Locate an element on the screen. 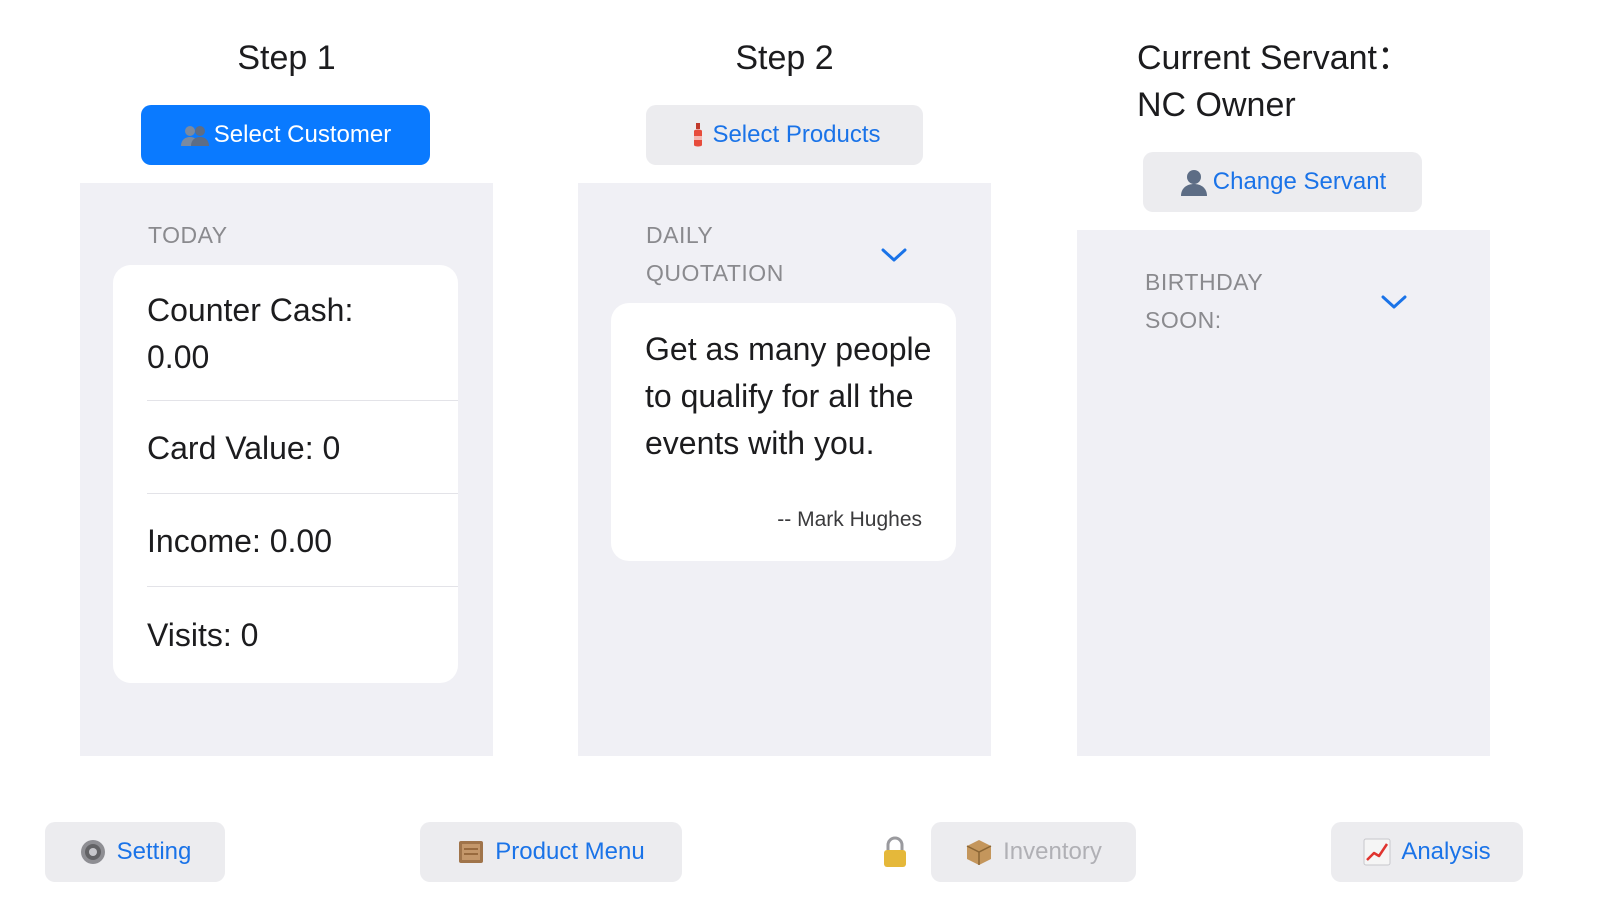 The height and width of the screenshot is (900, 1599). step1-title: Step 1 is located at coordinates (286, 58).